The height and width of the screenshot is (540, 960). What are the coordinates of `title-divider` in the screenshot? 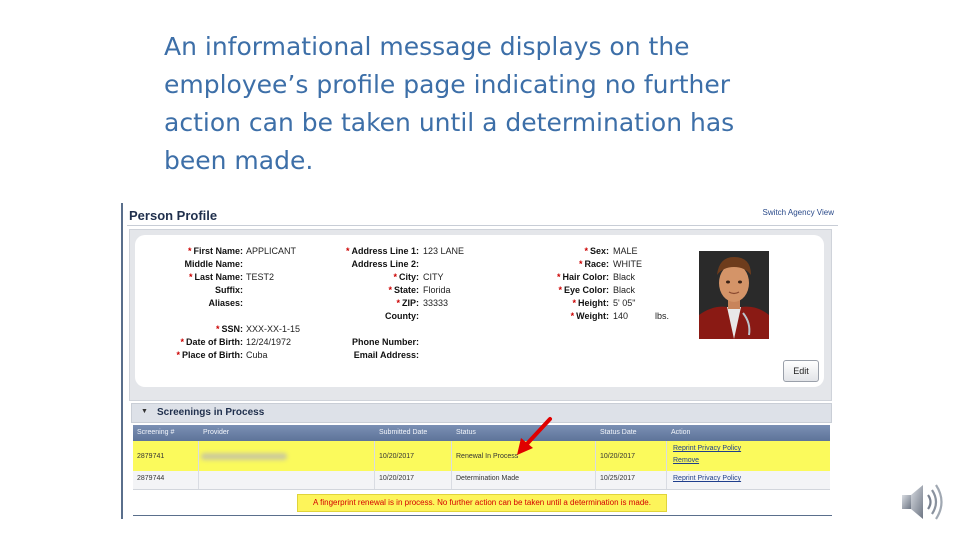 It's located at (482, 225).